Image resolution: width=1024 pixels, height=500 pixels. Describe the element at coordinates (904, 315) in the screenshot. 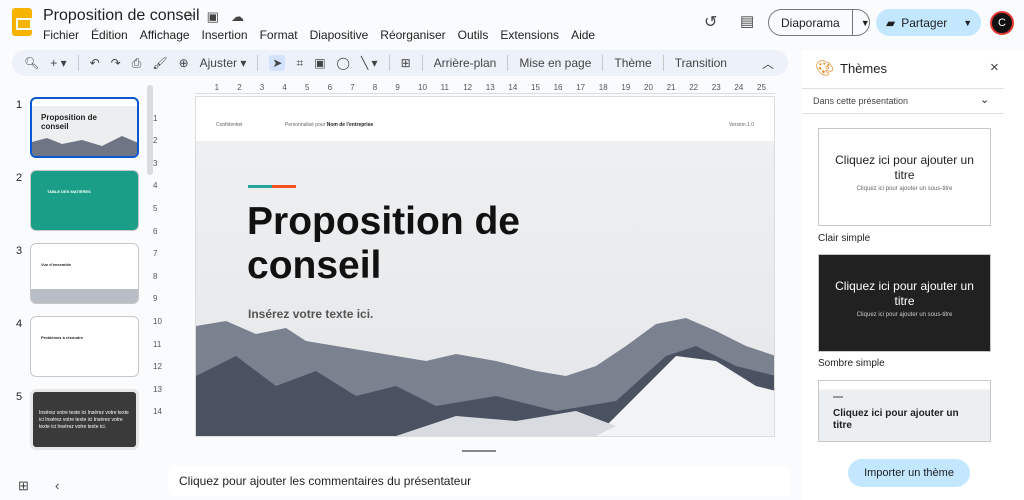

I see `theme-preview-subtitle: Cliquez ici pour ajouter un sous-titre` at that location.